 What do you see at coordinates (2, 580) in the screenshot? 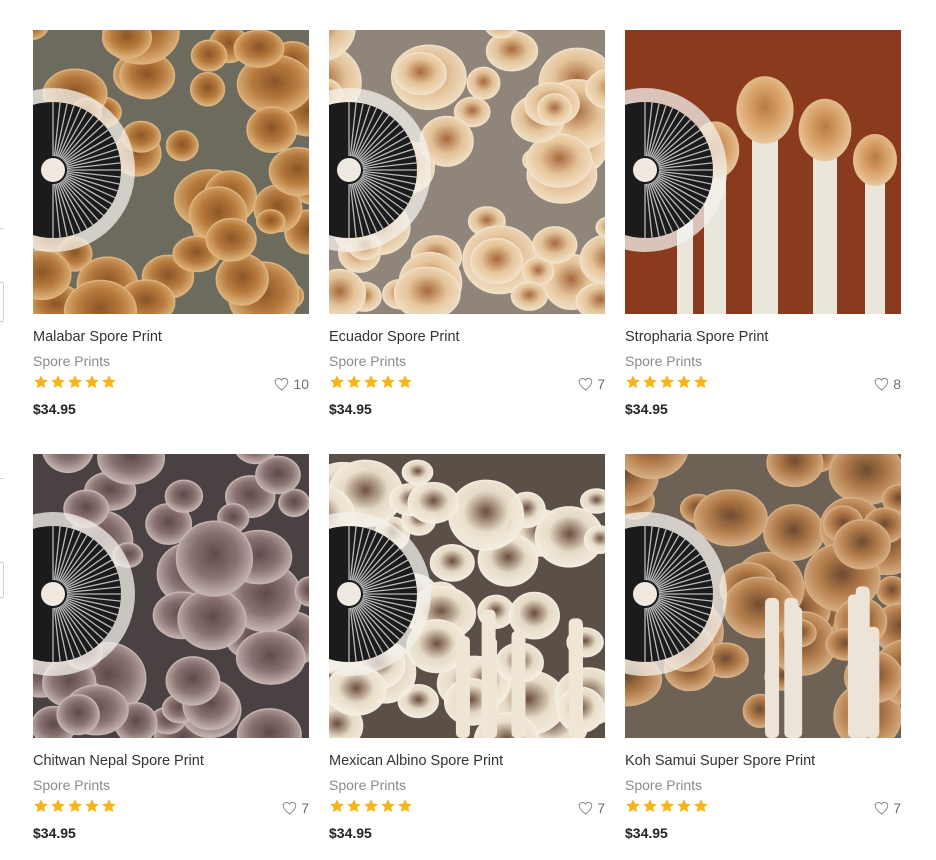
I see `sidebar-edge-button` at bounding box center [2, 580].